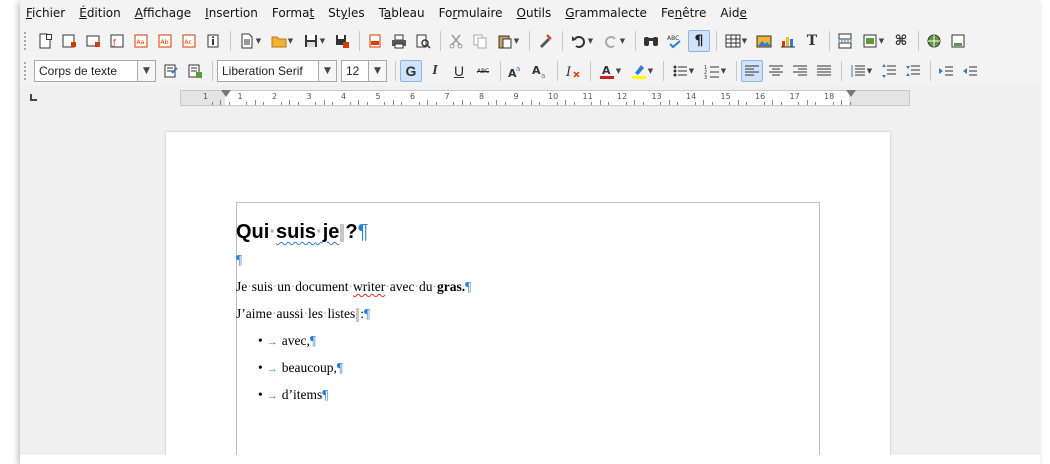  Describe the element at coordinates (642, 71) in the screenshot. I see `highlight-color-icon: ▼` at that location.